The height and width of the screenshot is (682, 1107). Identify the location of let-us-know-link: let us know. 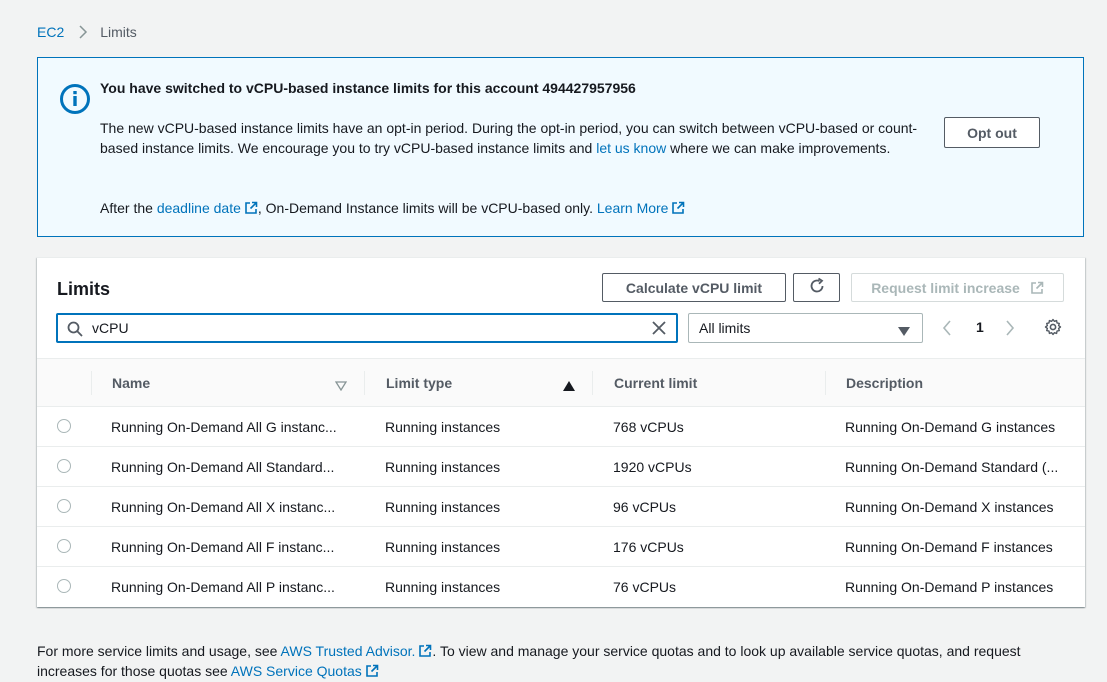
(631, 148).